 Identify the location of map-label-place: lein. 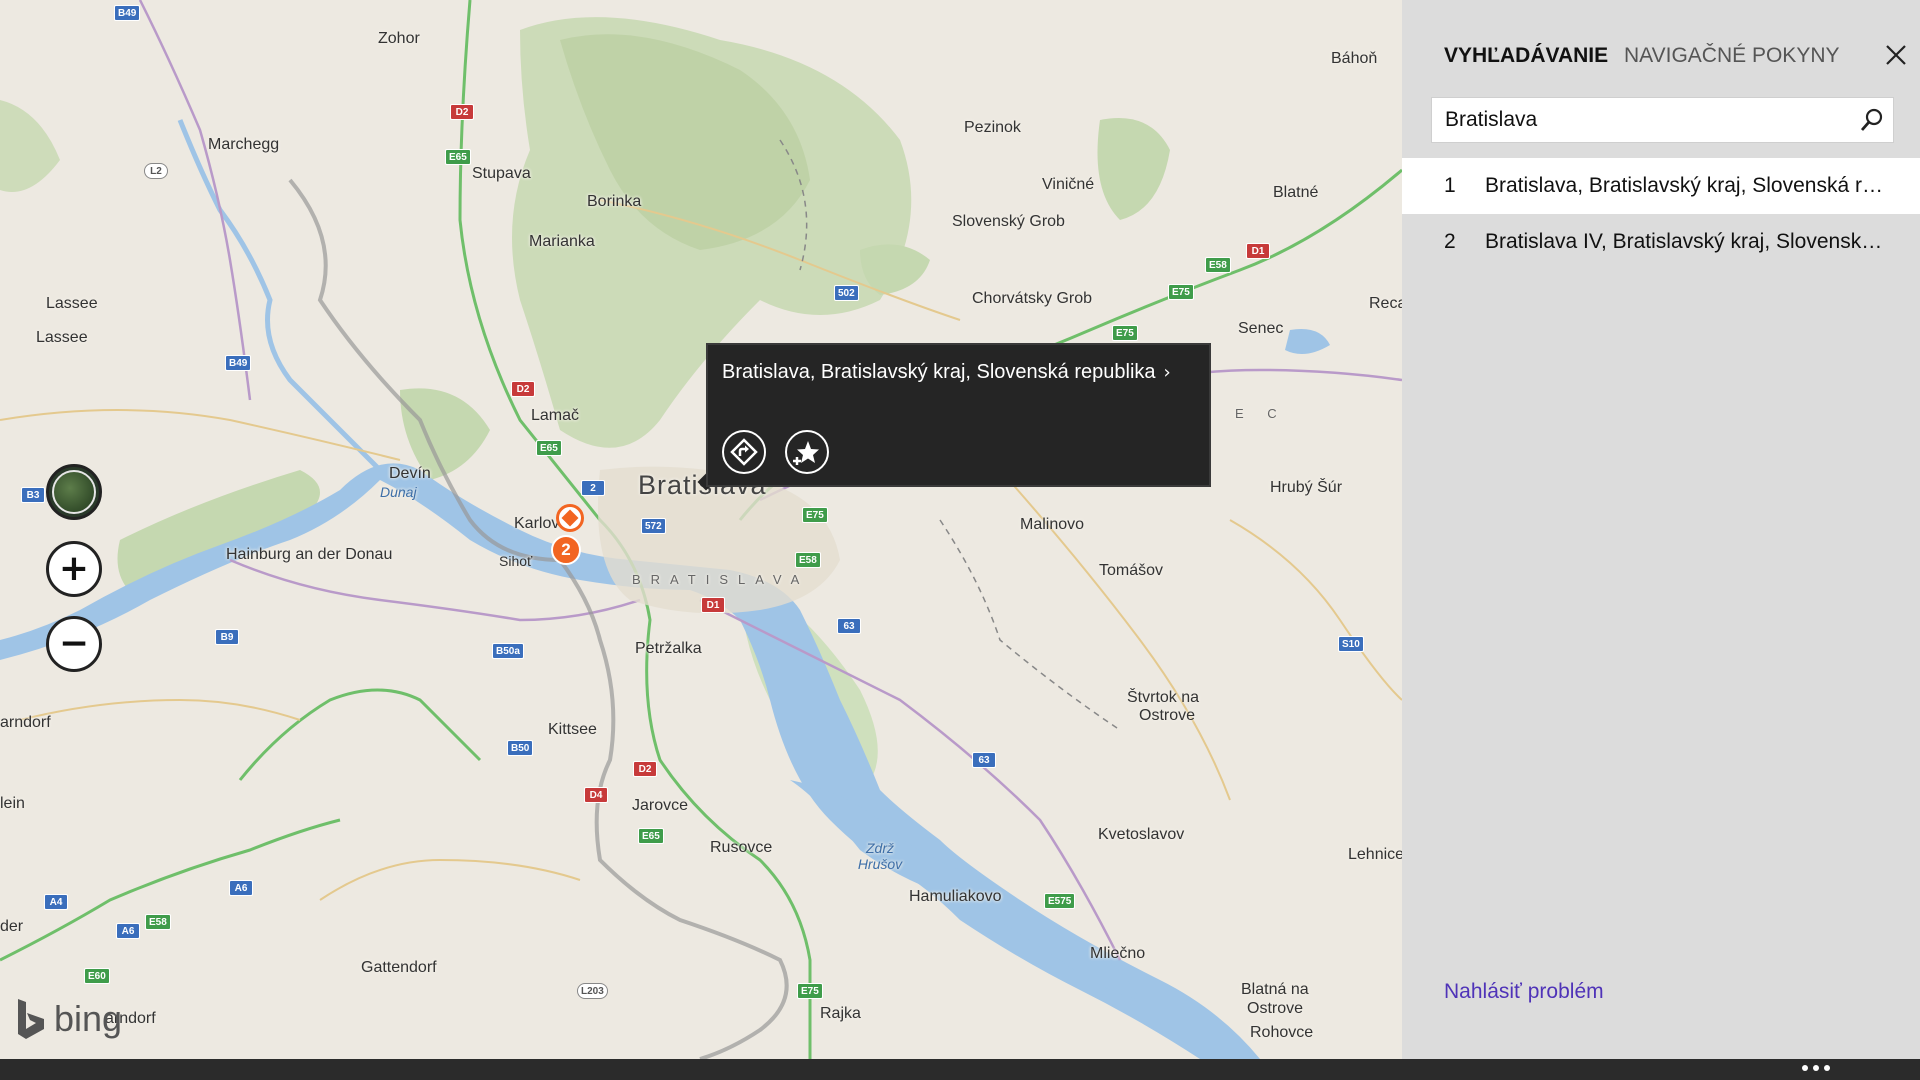
(12, 803).